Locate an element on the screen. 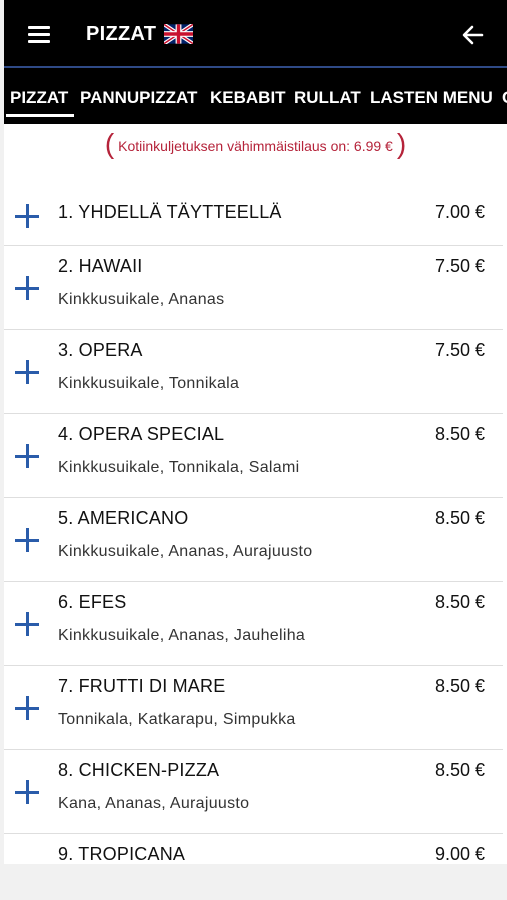  active-tab-indicator is located at coordinates (40, 115).